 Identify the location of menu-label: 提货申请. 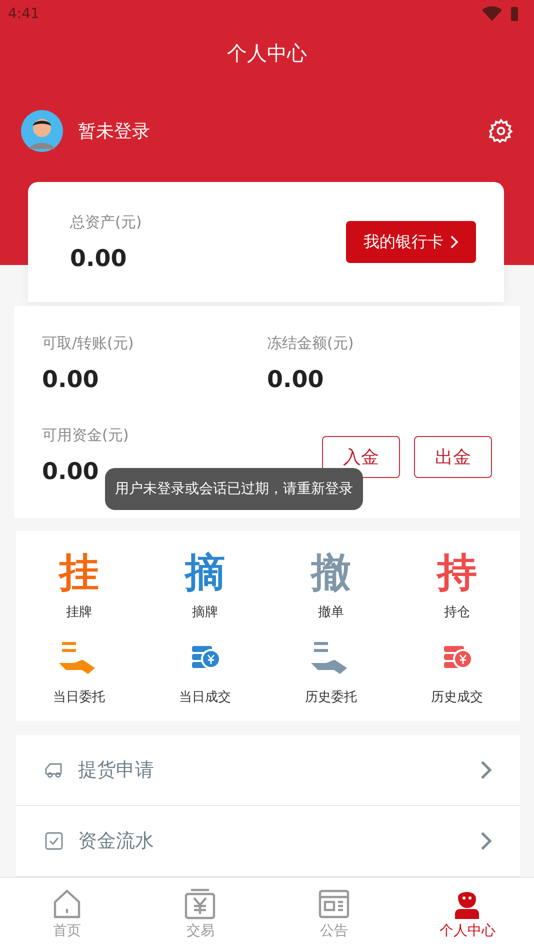
(116, 770).